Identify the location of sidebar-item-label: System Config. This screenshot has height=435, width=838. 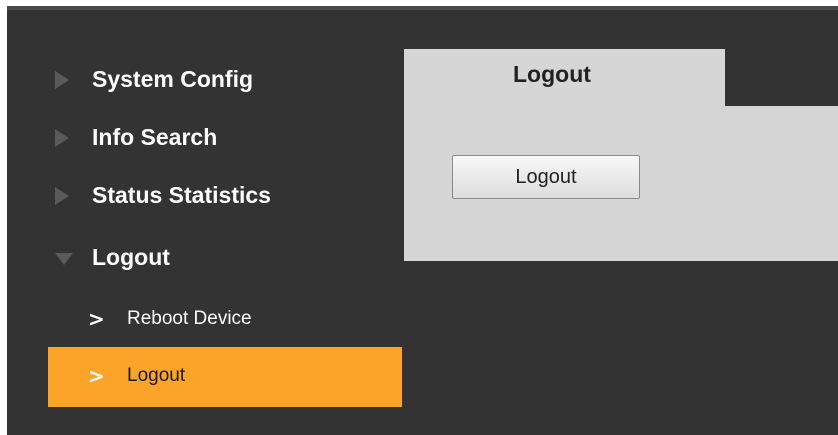
(173, 78).